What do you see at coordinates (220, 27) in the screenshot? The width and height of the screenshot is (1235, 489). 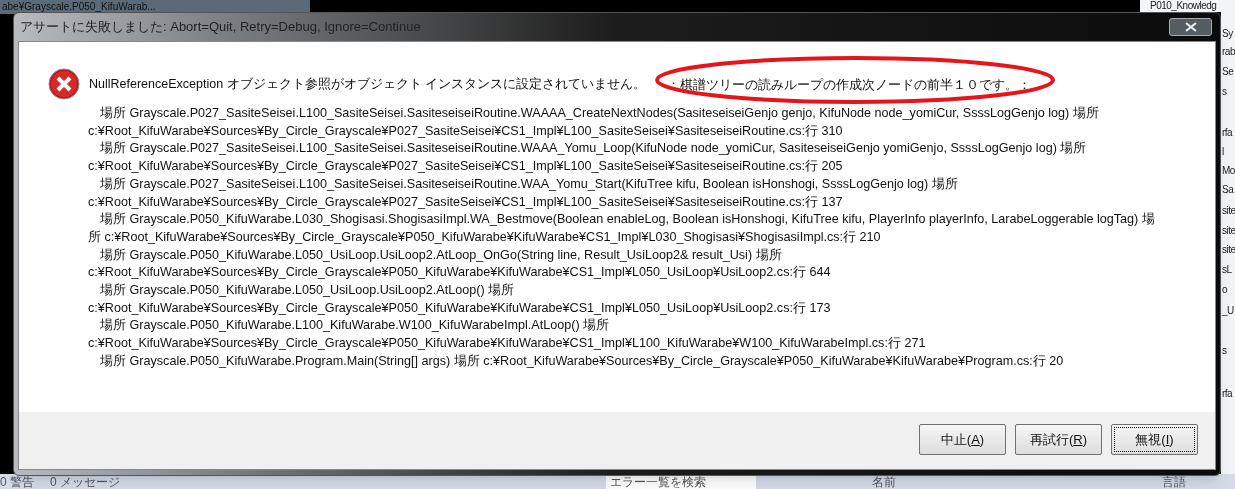 I see `window-title: アサートに失敗しました: Abort=Quit, Retry=Debug, Ignore=Continue` at bounding box center [220, 27].